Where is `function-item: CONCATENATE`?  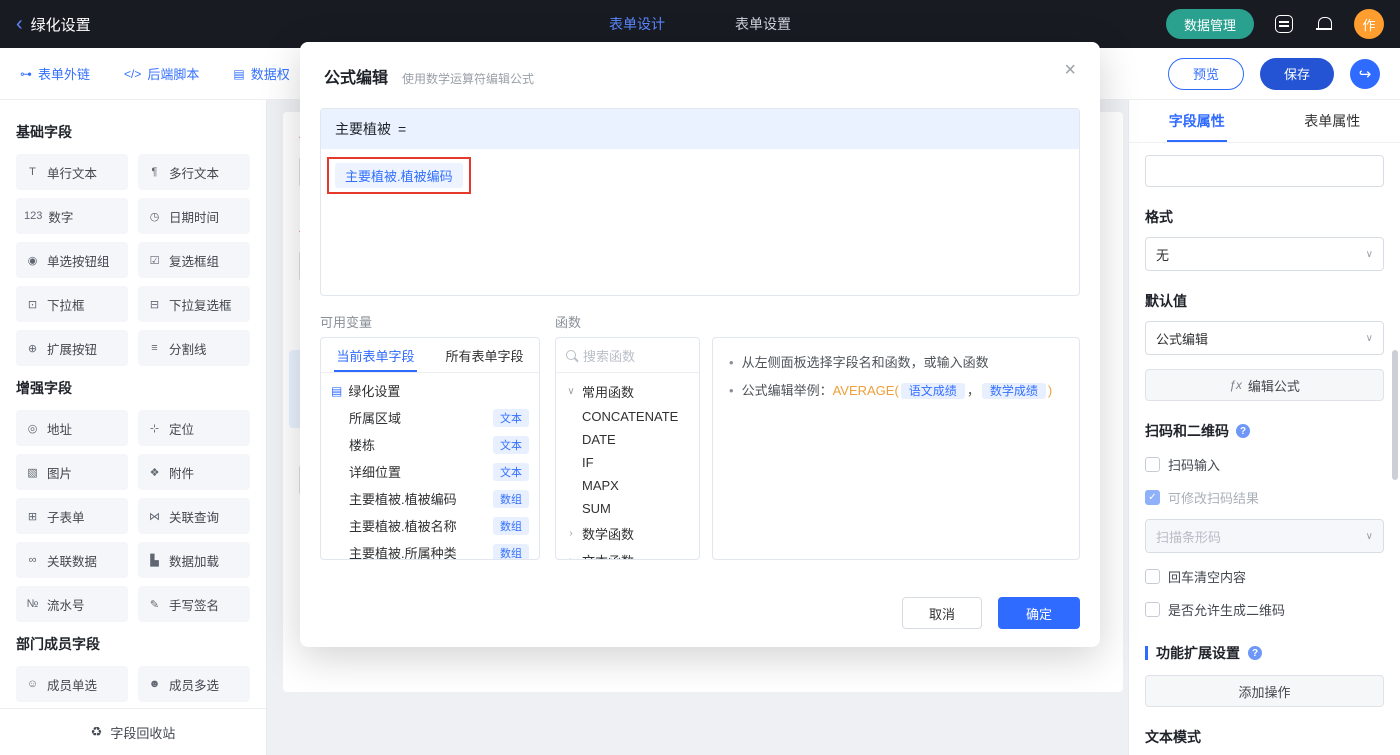 function-item: CONCATENATE is located at coordinates (627, 416).